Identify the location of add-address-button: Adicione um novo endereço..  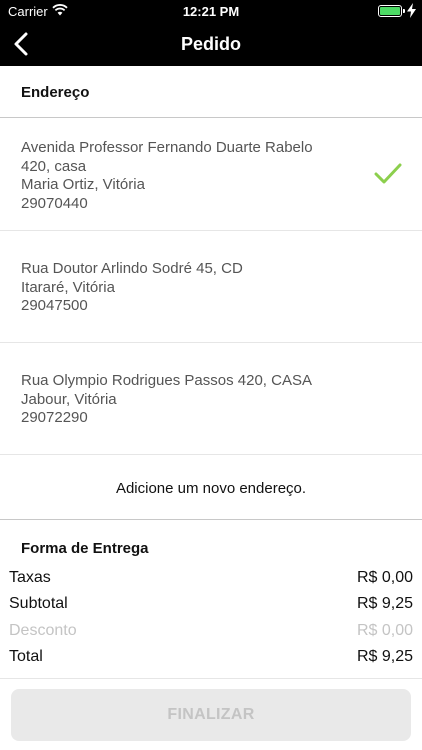
(211, 488).